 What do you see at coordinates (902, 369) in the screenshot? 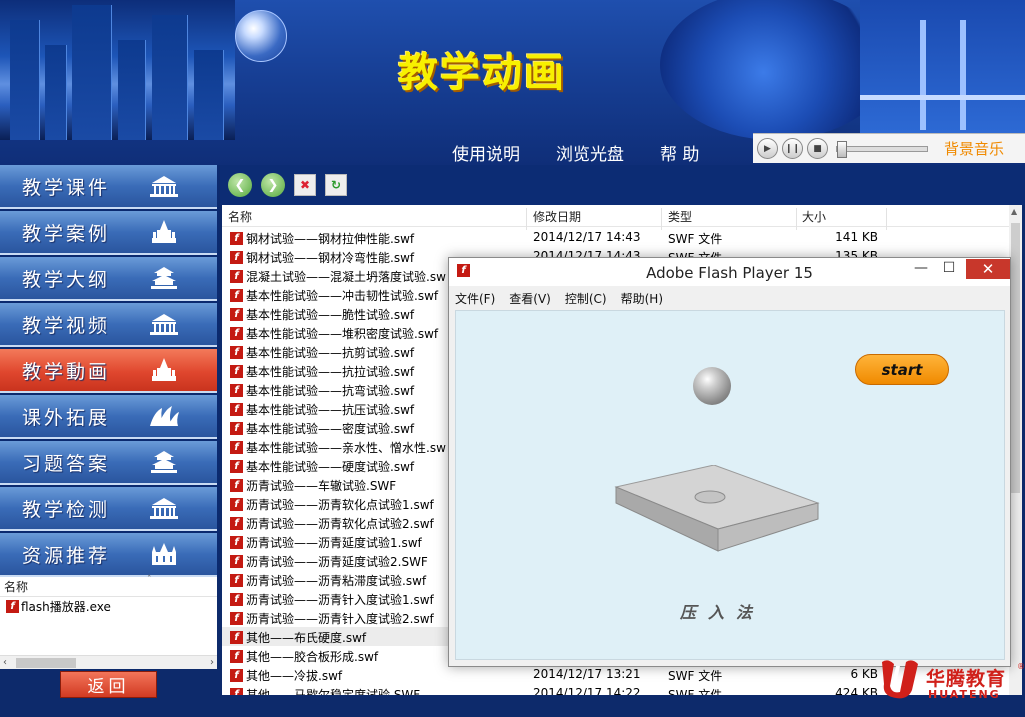
I see `start-button: start` at bounding box center [902, 369].